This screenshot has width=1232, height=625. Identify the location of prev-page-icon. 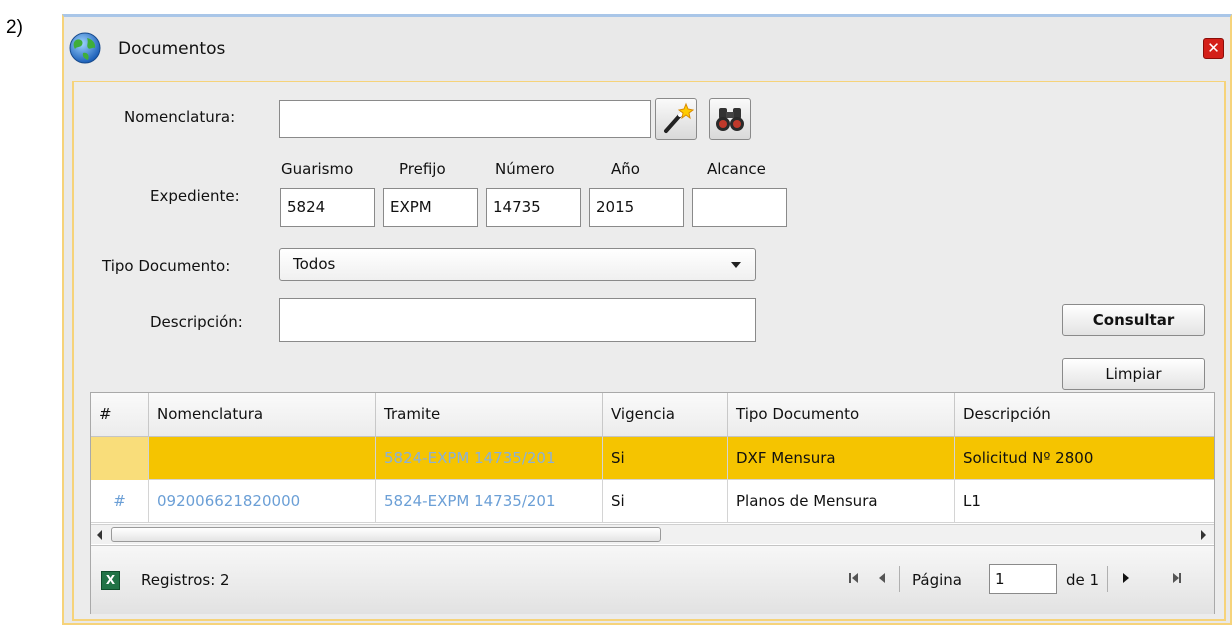
(882, 578).